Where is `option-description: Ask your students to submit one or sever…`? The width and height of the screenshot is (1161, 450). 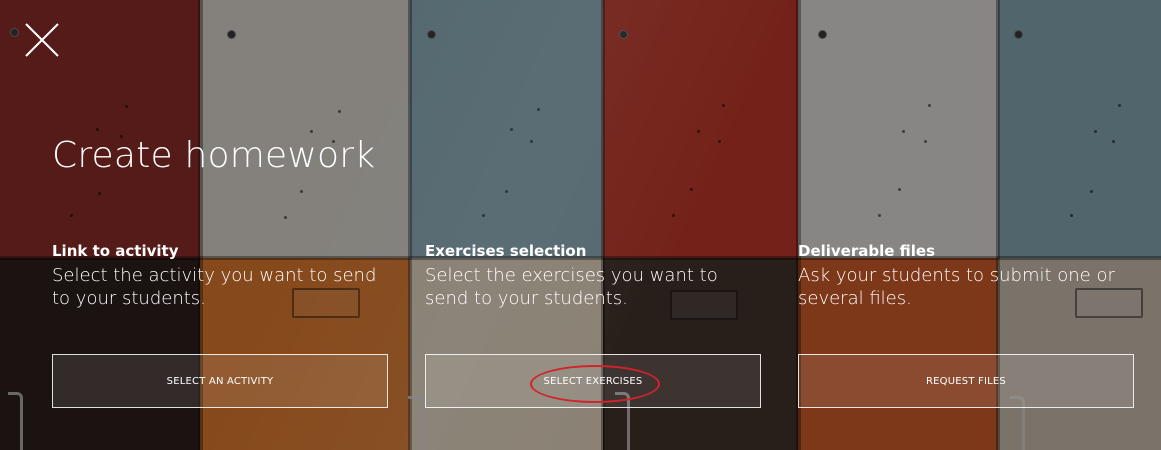 option-description: Ask your students to submit one or sever… is located at coordinates (956, 287).